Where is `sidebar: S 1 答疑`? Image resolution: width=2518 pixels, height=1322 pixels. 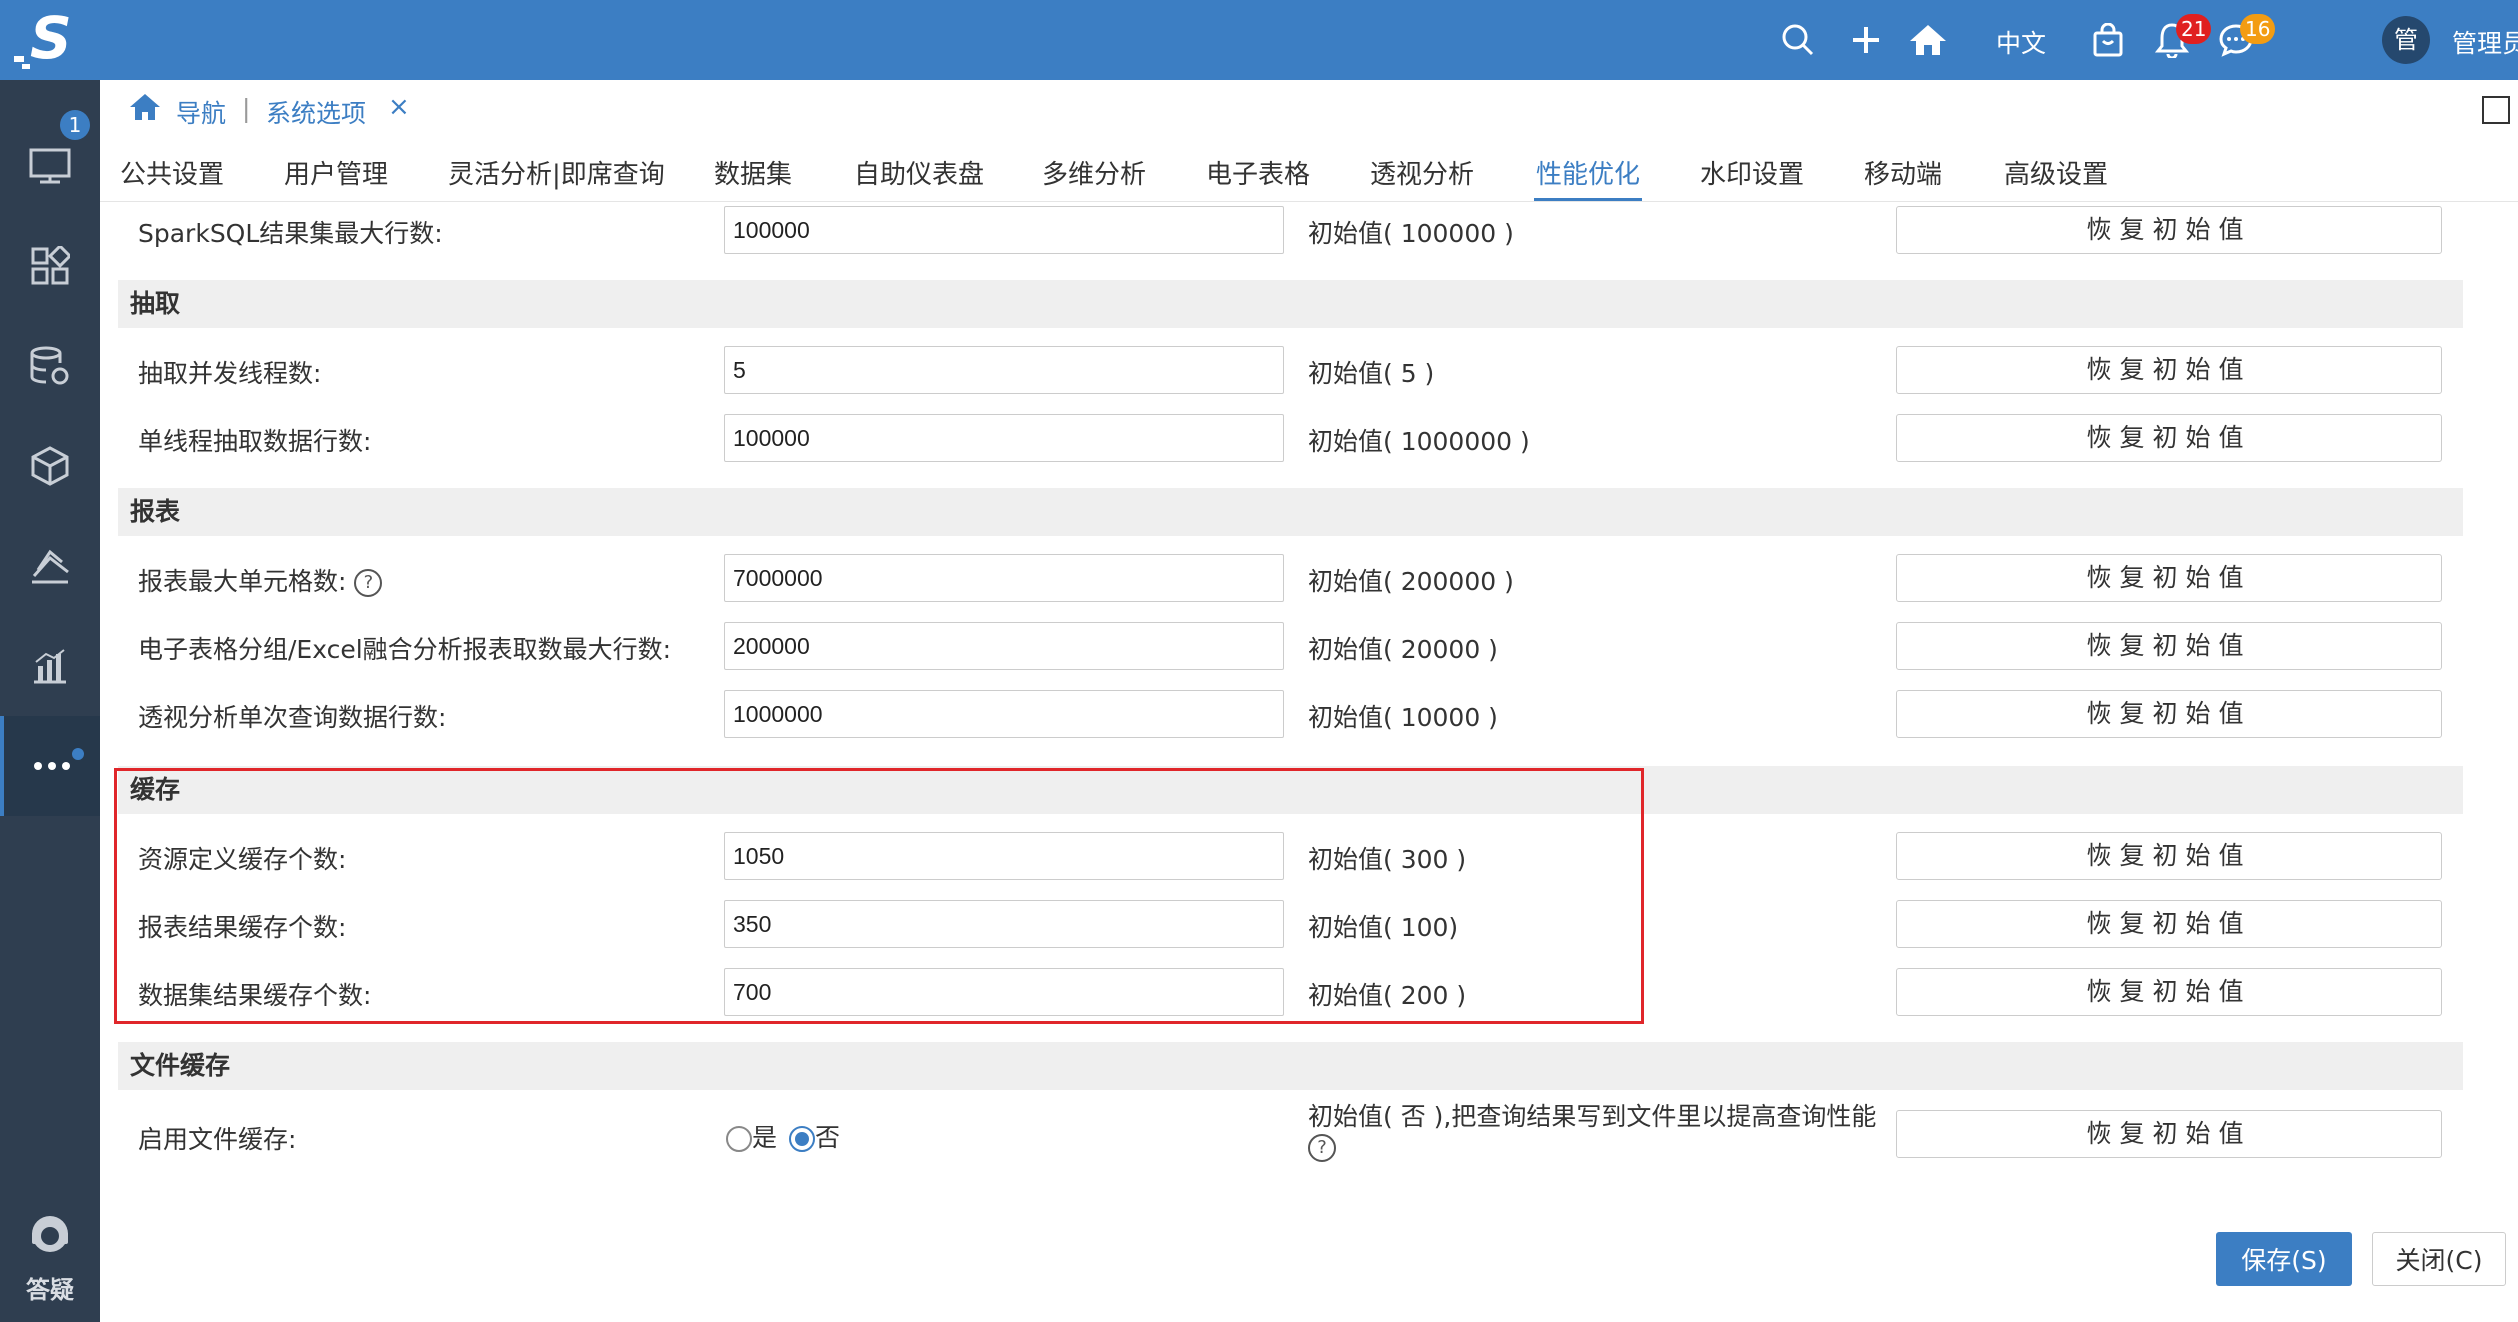
sidebar: S 1 答疑 is located at coordinates (50, 661).